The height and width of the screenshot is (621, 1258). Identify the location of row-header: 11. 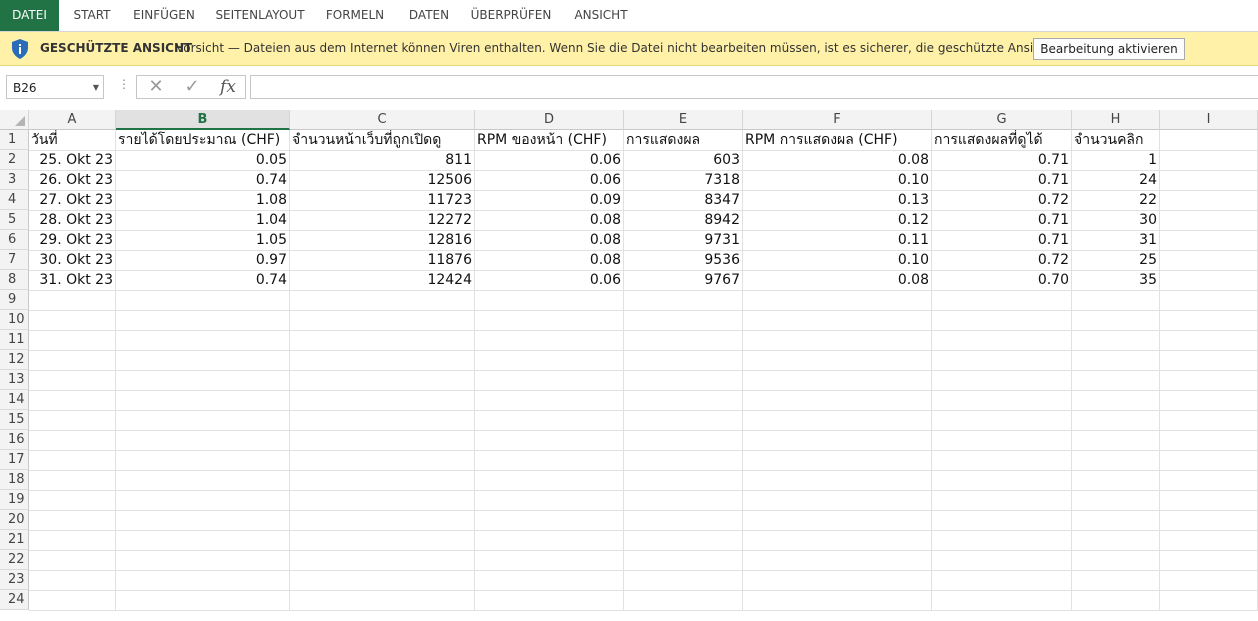
(14, 340).